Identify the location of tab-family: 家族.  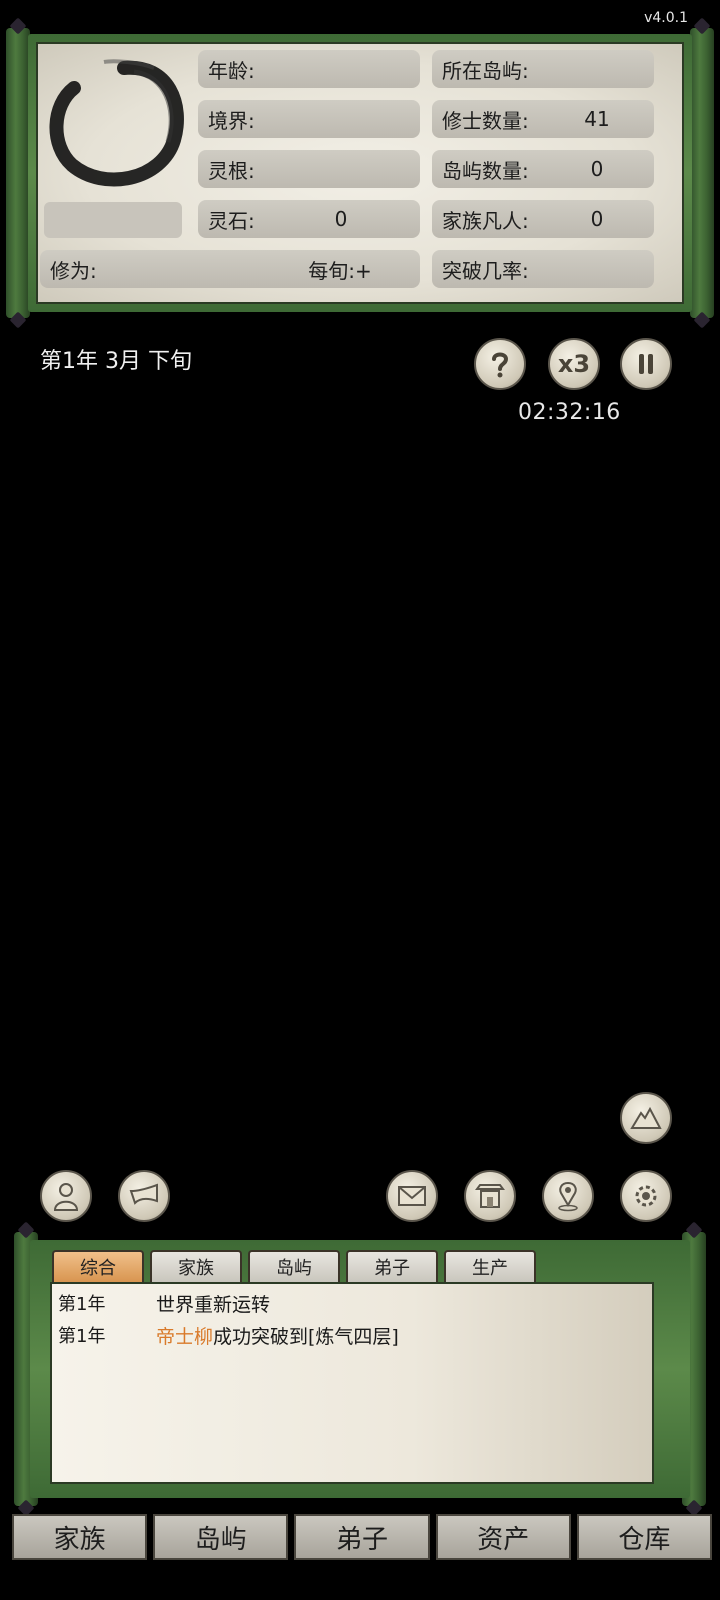
(196, 1266).